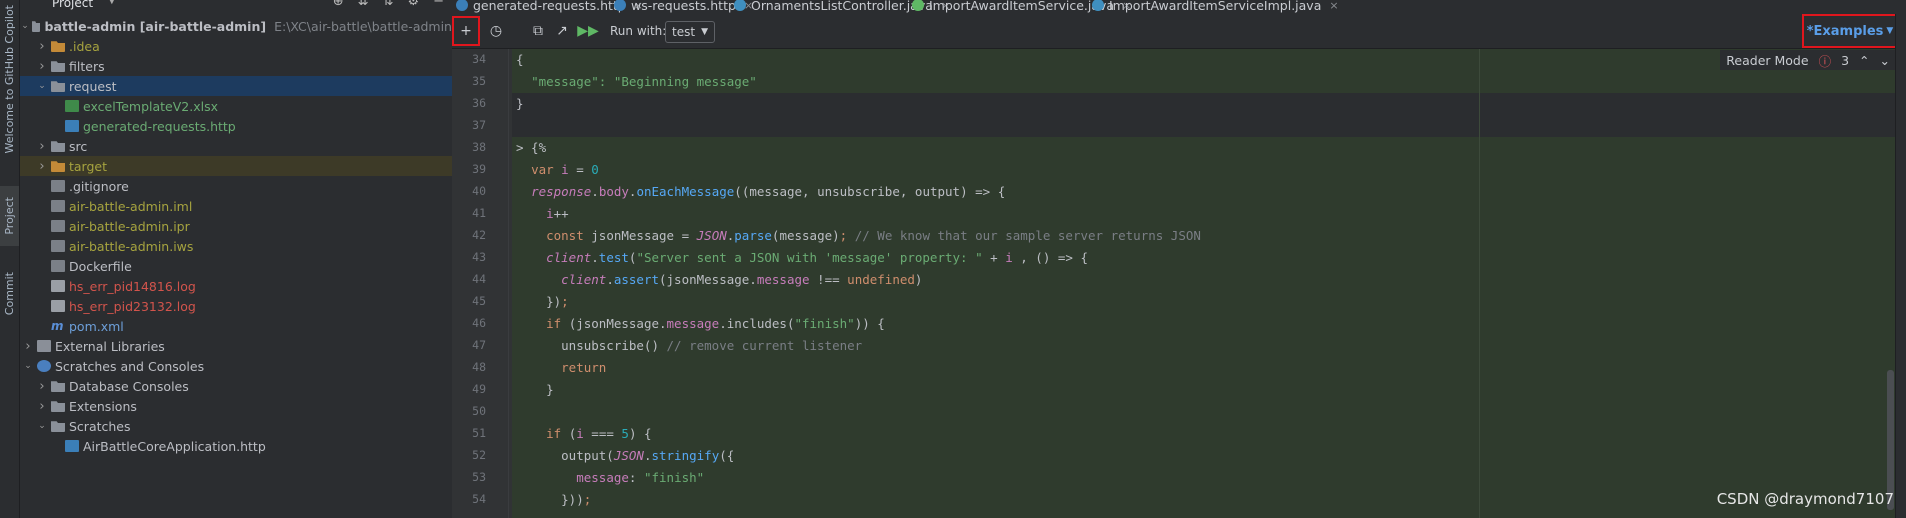  What do you see at coordinates (1850, 31) in the screenshot?
I see `examples-button: *Examples ▼` at bounding box center [1850, 31].